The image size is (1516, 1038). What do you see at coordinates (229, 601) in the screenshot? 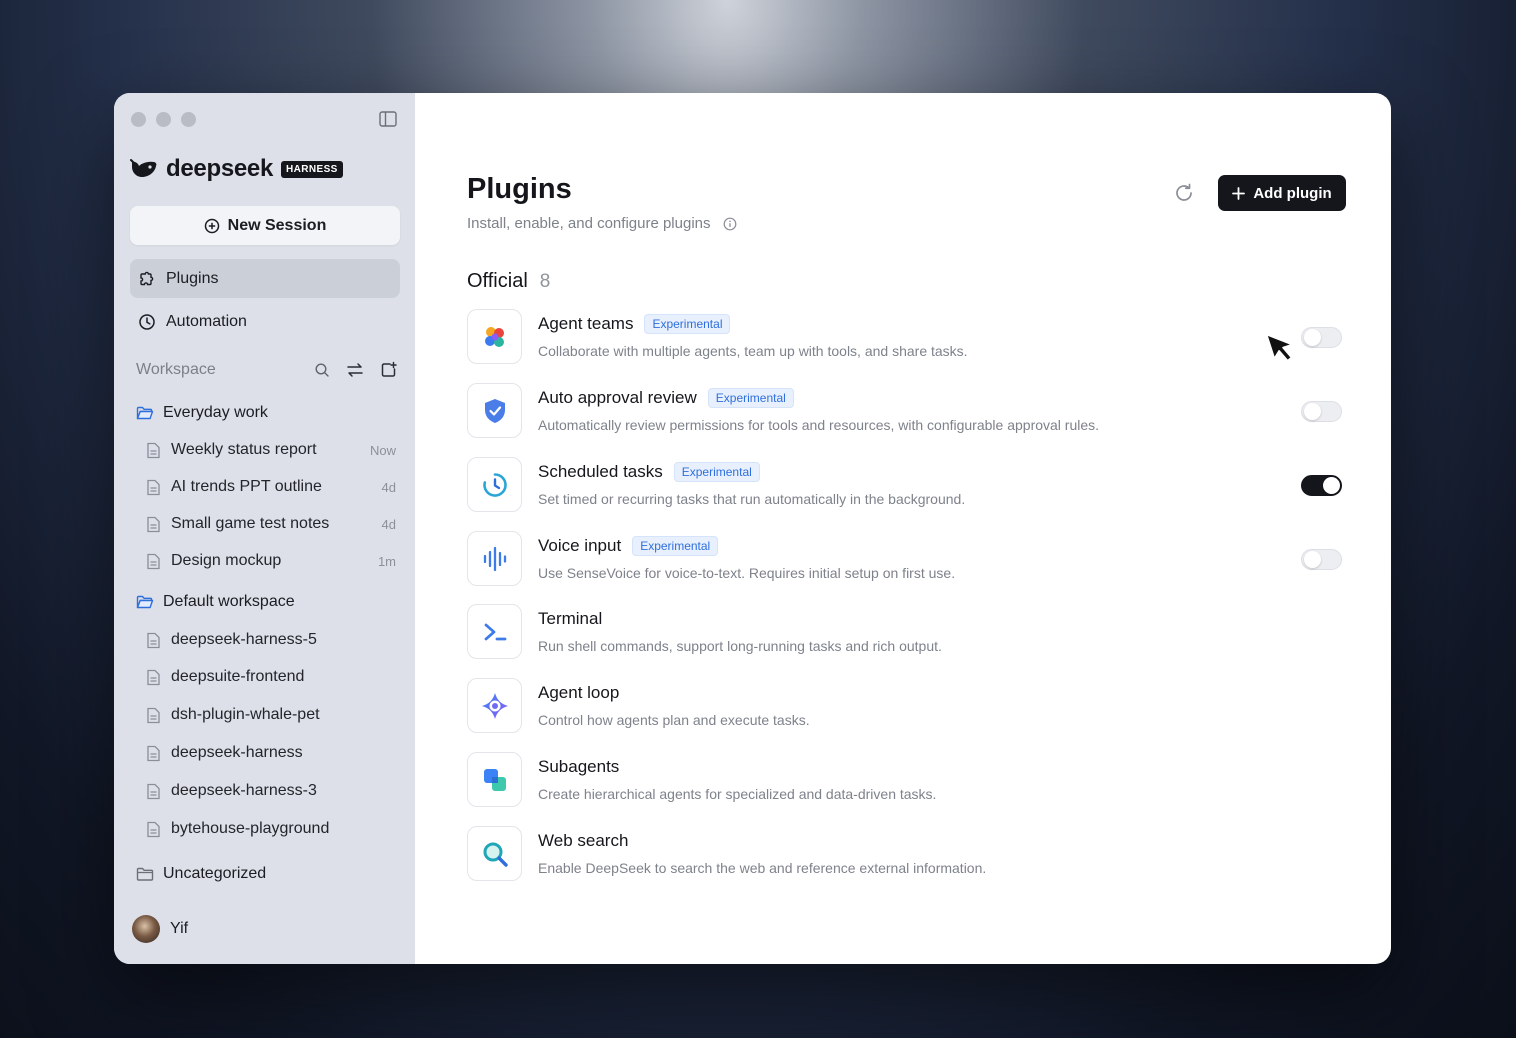
I see `folder-label: Default workspace` at bounding box center [229, 601].